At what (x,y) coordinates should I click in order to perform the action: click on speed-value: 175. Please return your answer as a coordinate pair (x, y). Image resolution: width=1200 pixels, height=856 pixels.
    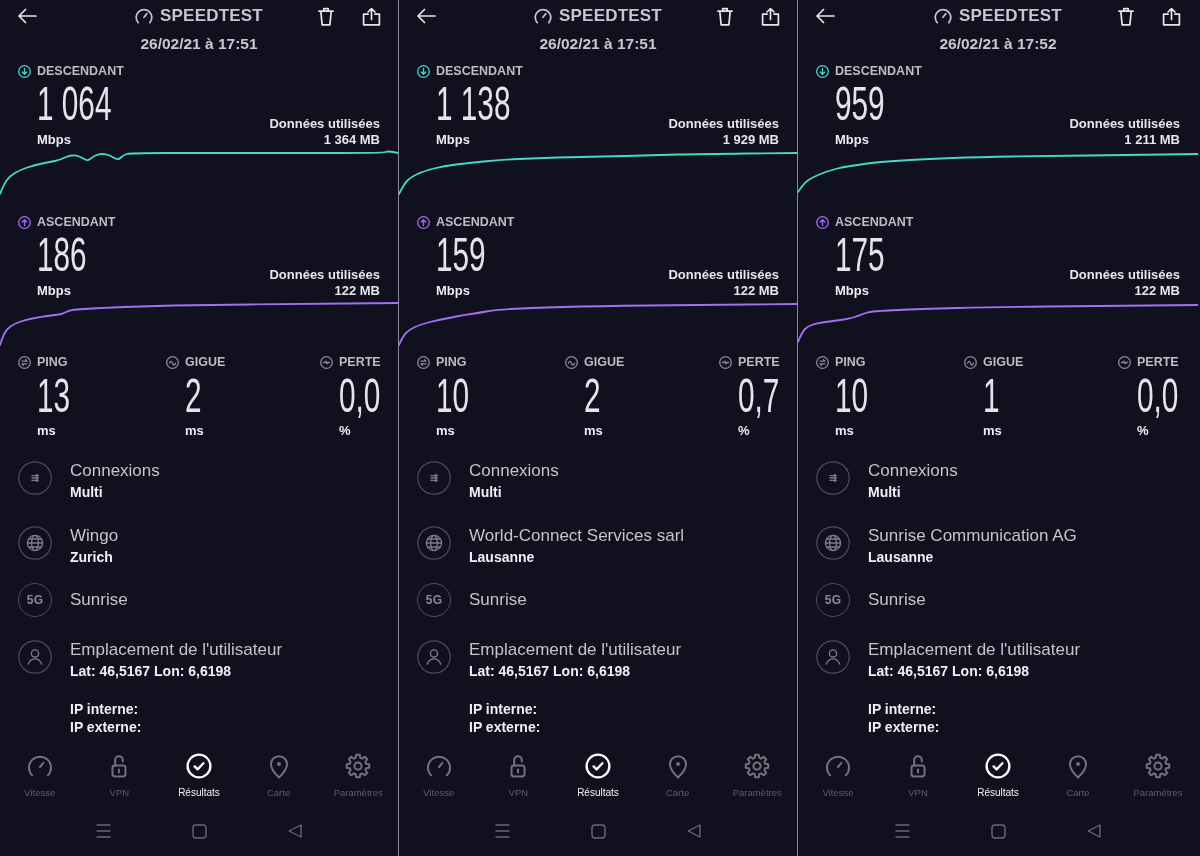
    Looking at the image, I should click on (860, 255).